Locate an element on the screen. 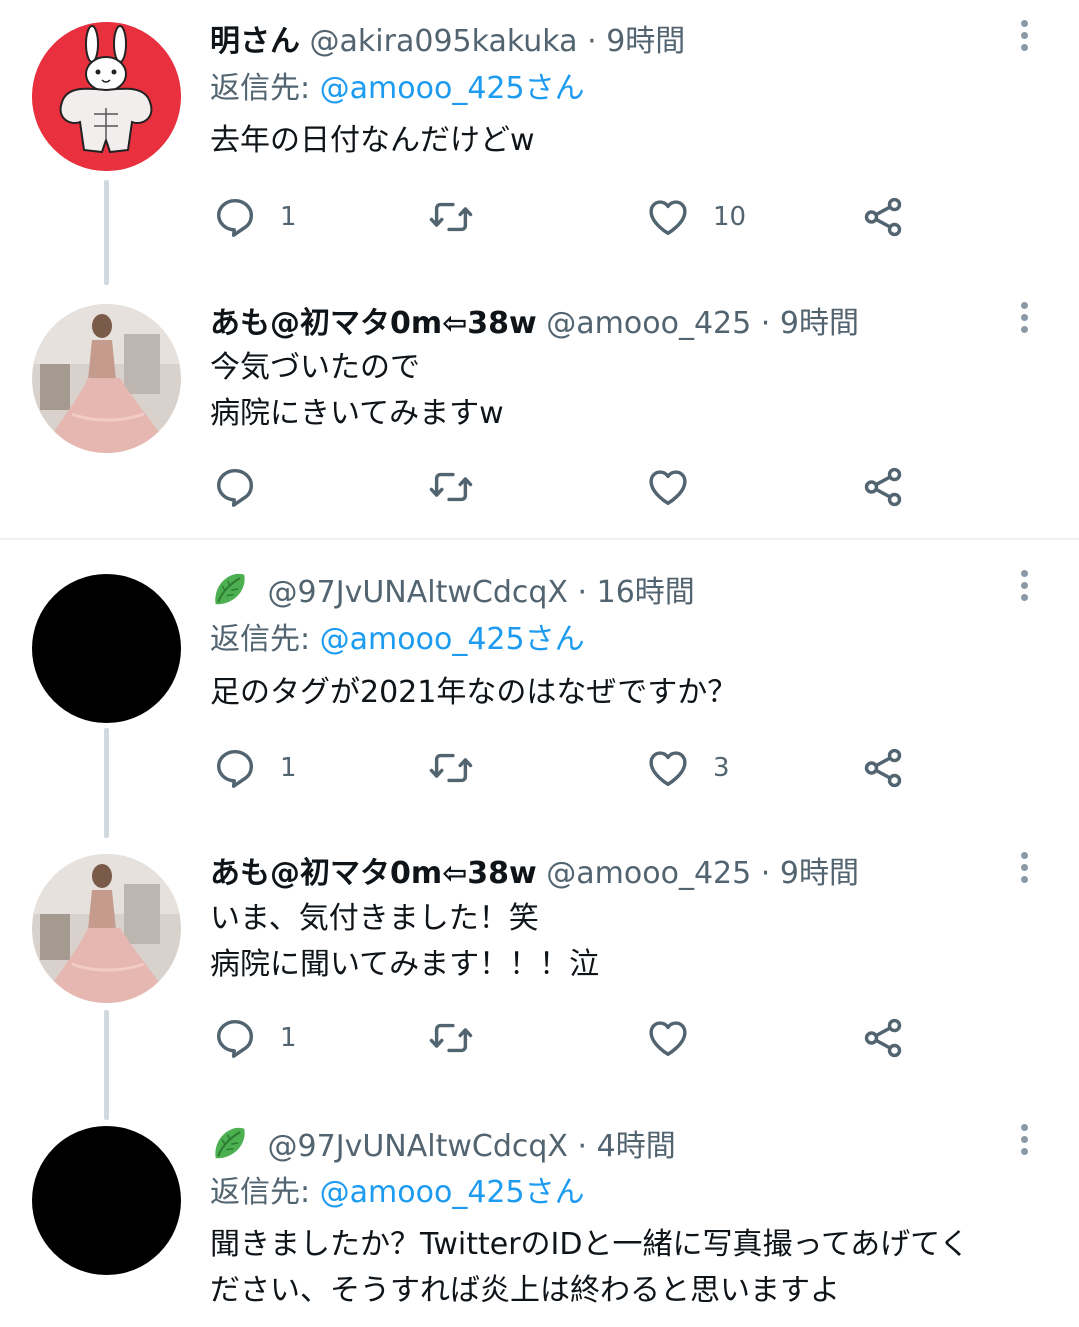 The image size is (1079, 1327). tweet-header: 明さん @akira095kakuka · 9時間 is located at coordinates (447, 42).